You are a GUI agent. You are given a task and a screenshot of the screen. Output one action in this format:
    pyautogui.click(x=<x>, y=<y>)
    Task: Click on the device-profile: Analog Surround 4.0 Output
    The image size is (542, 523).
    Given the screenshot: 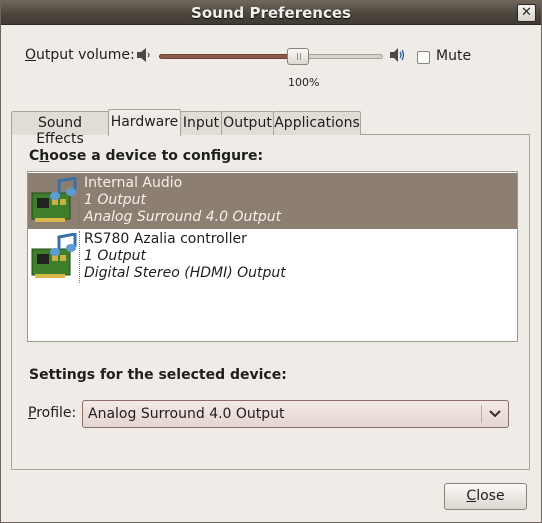 What is the action you would take?
    pyautogui.click(x=183, y=217)
    